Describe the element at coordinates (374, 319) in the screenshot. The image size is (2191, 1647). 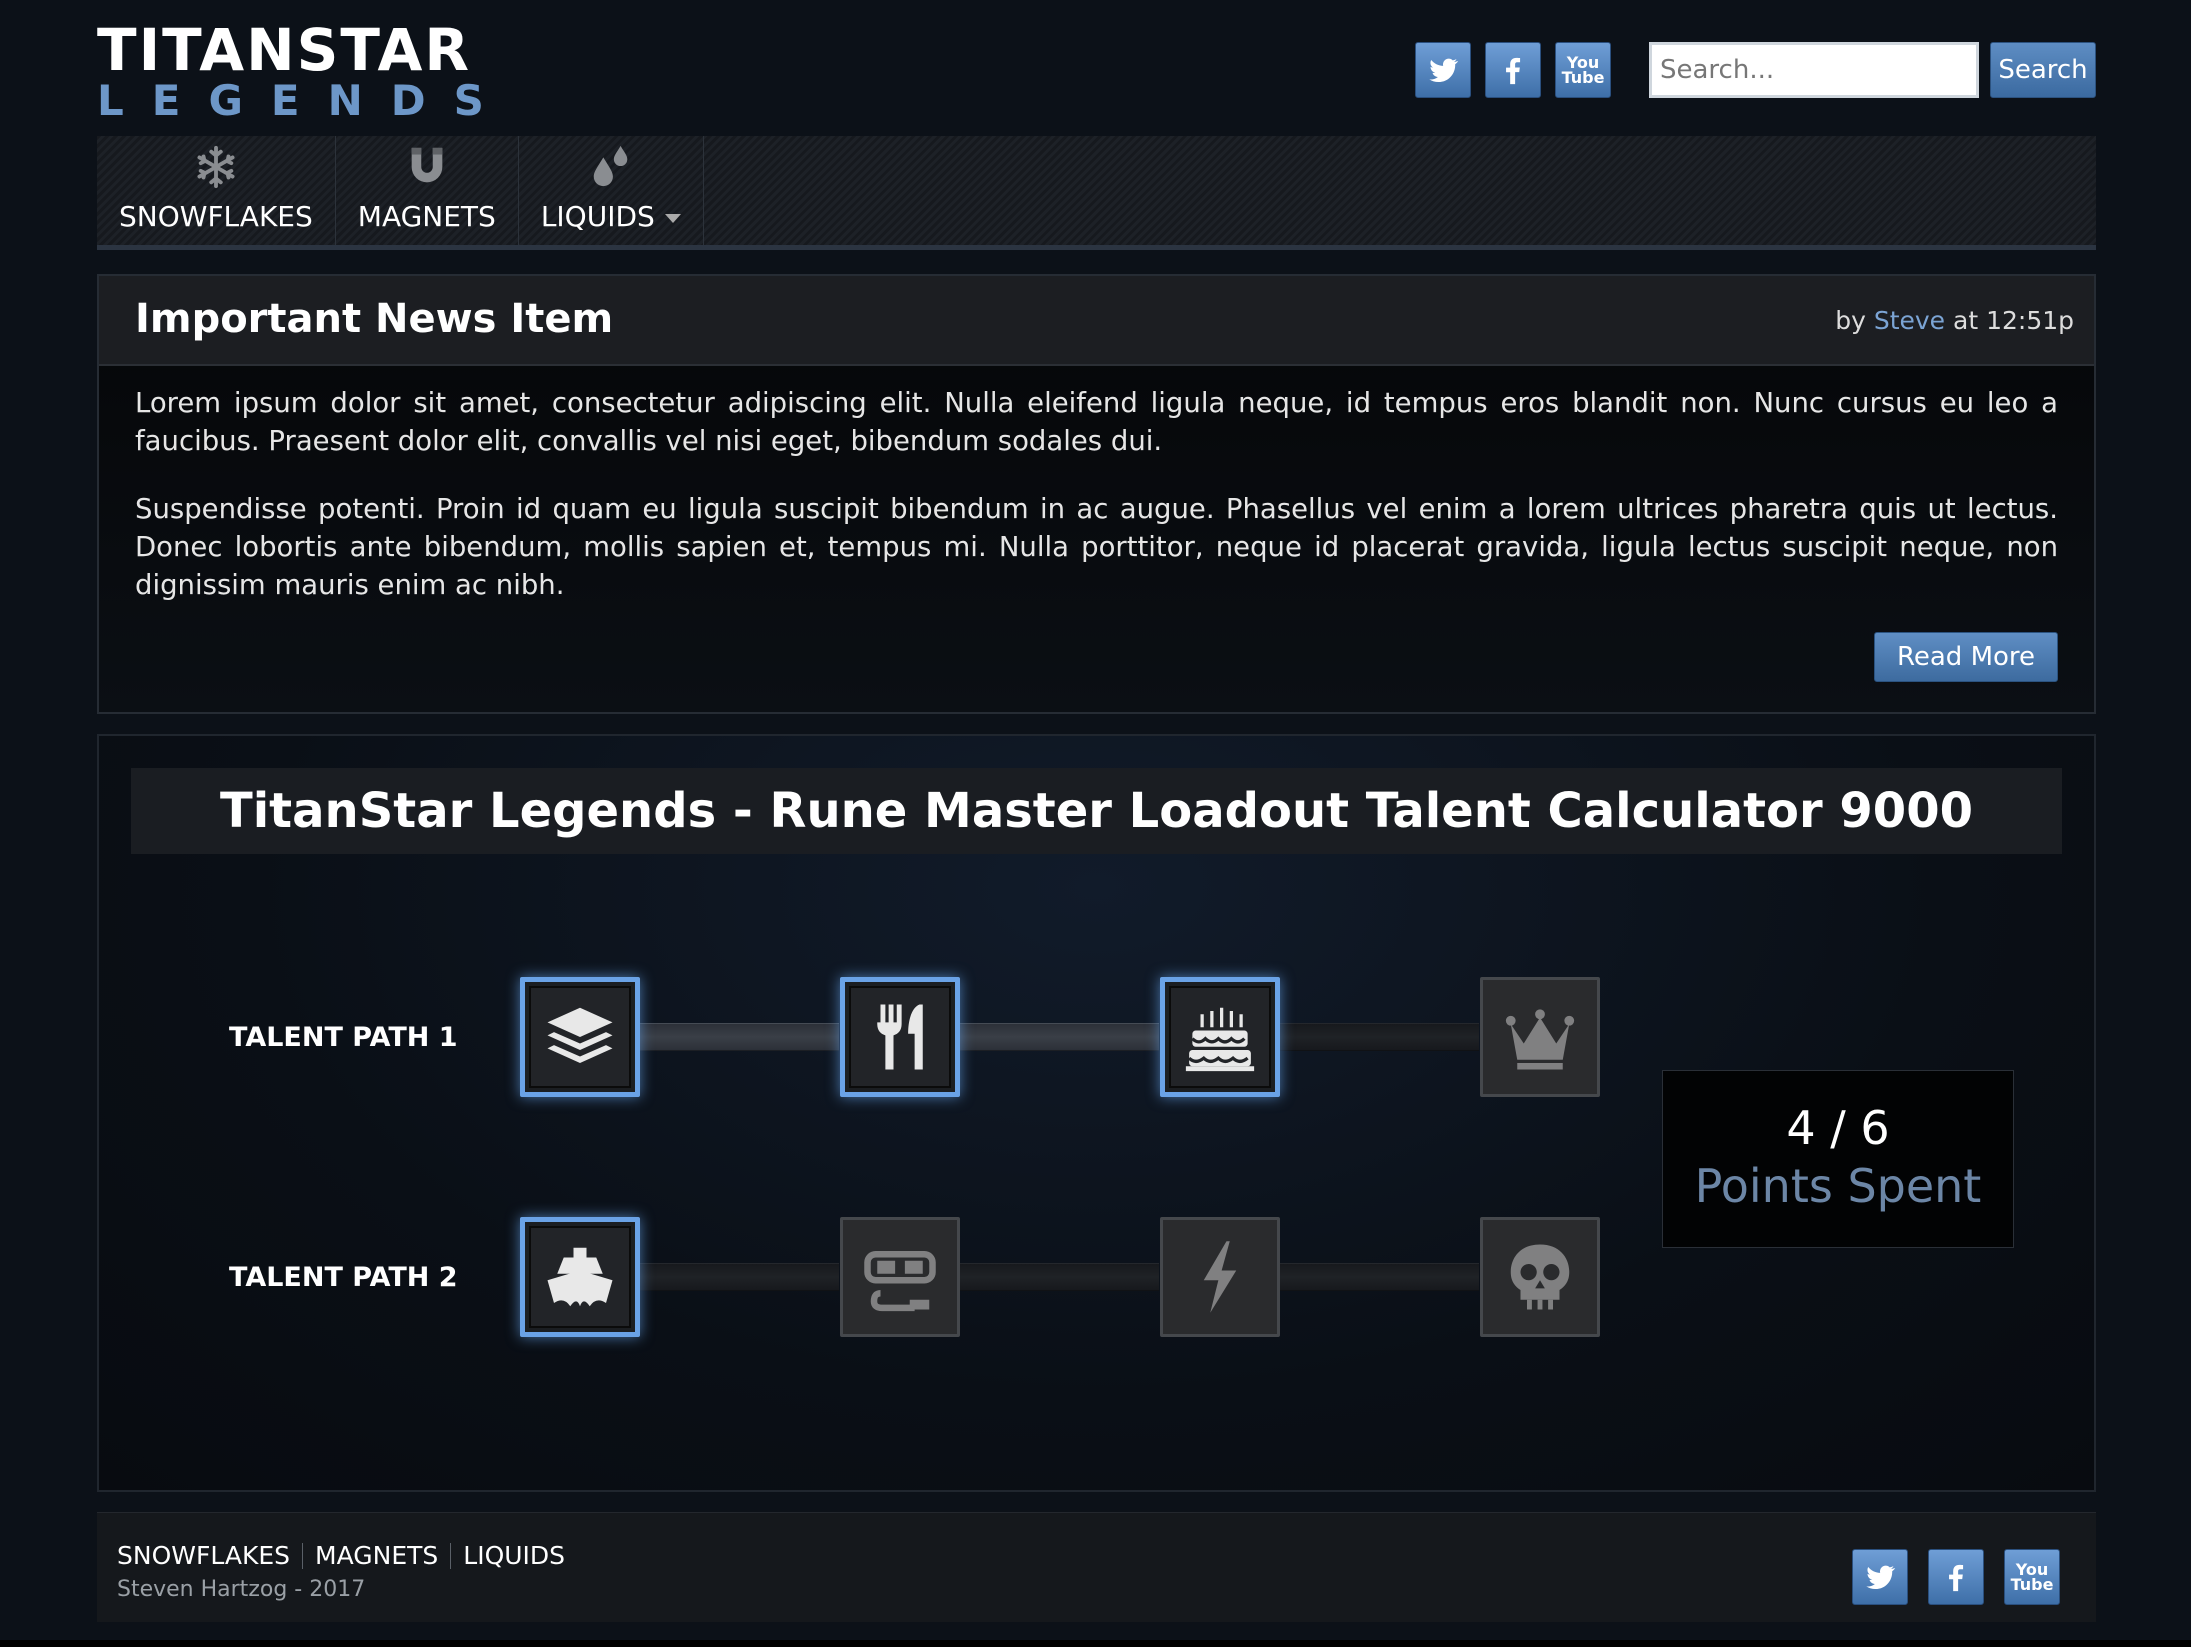
I see `news-title: Important News Item` at that location.